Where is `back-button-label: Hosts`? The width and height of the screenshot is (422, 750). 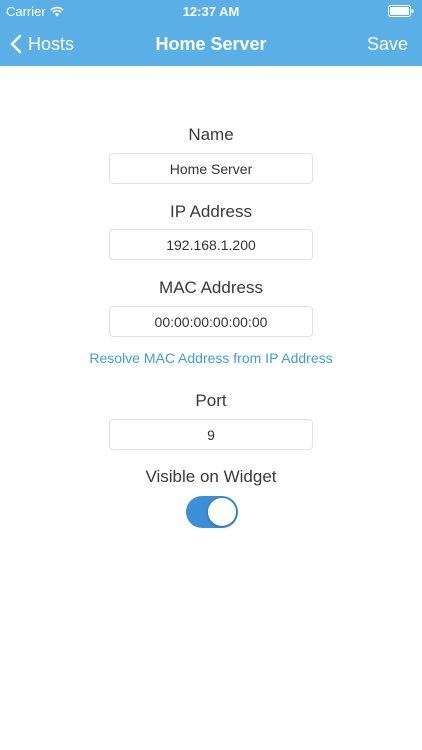 back-button-label: Hosts is located at coordinates (51, 43).